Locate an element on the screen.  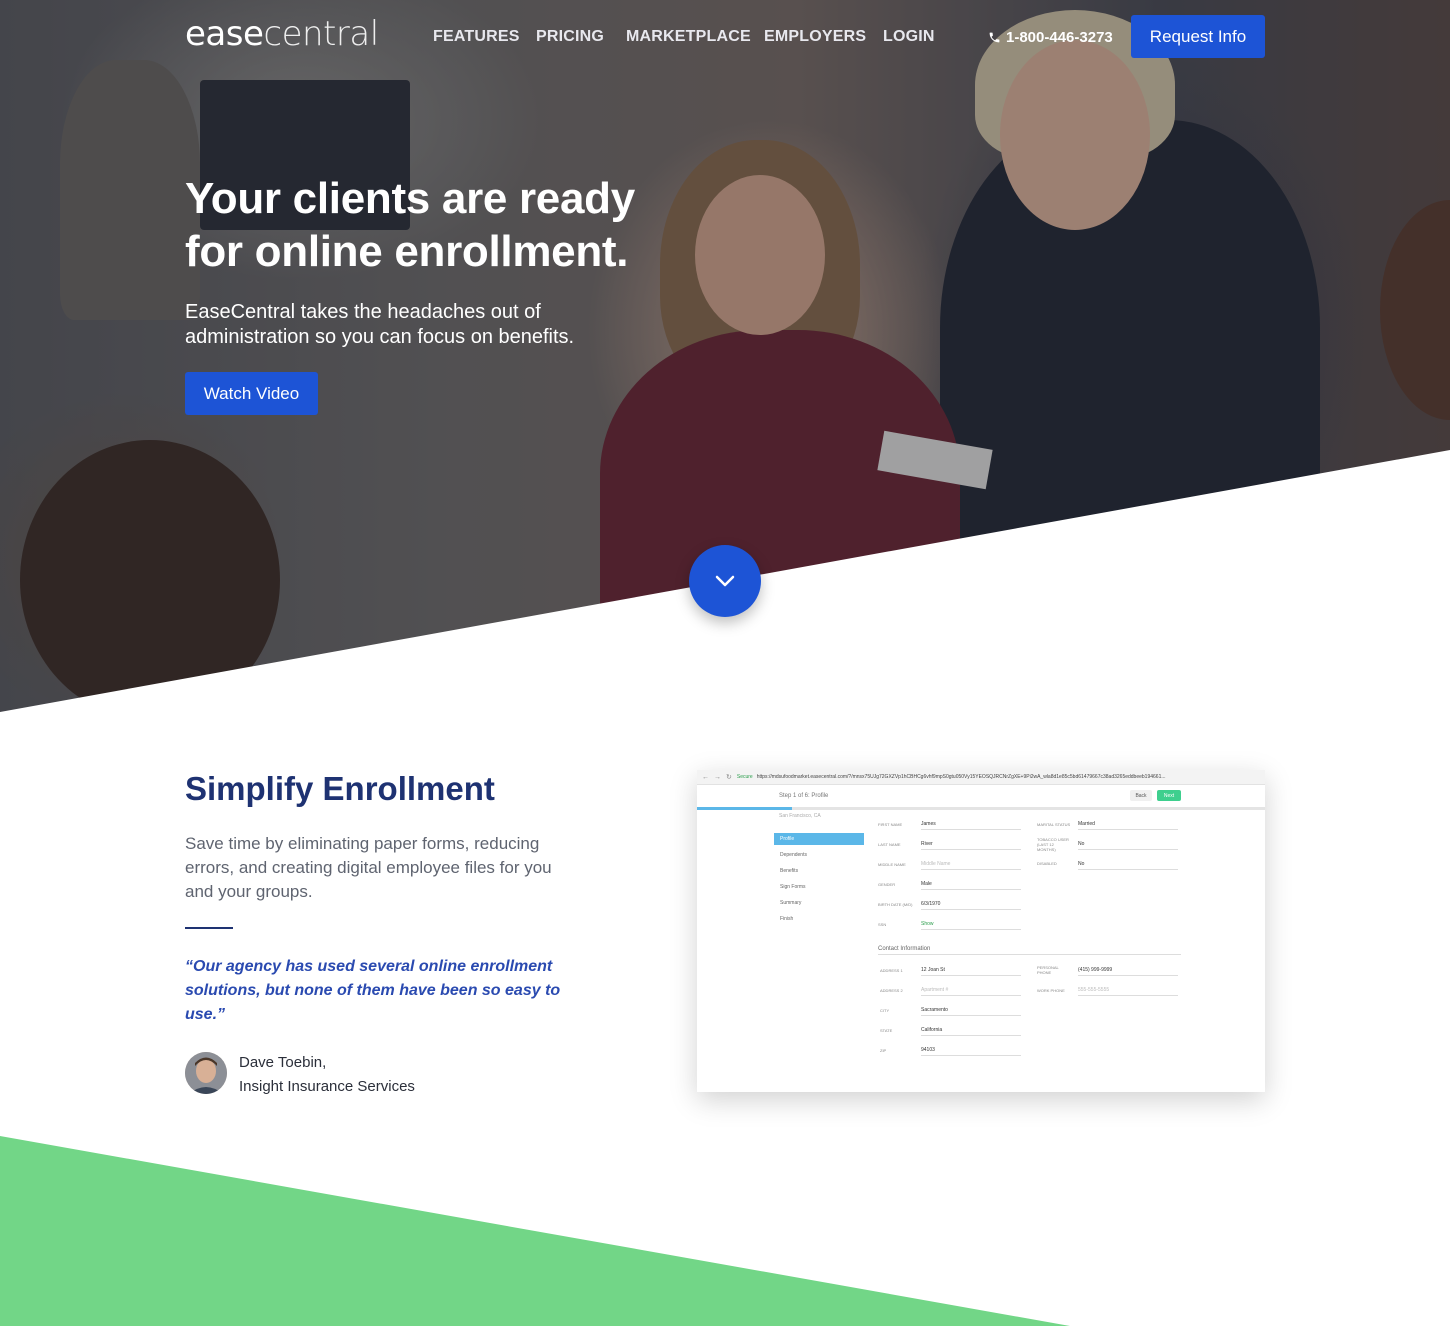
paper-document is located at coordinates (935, 460).